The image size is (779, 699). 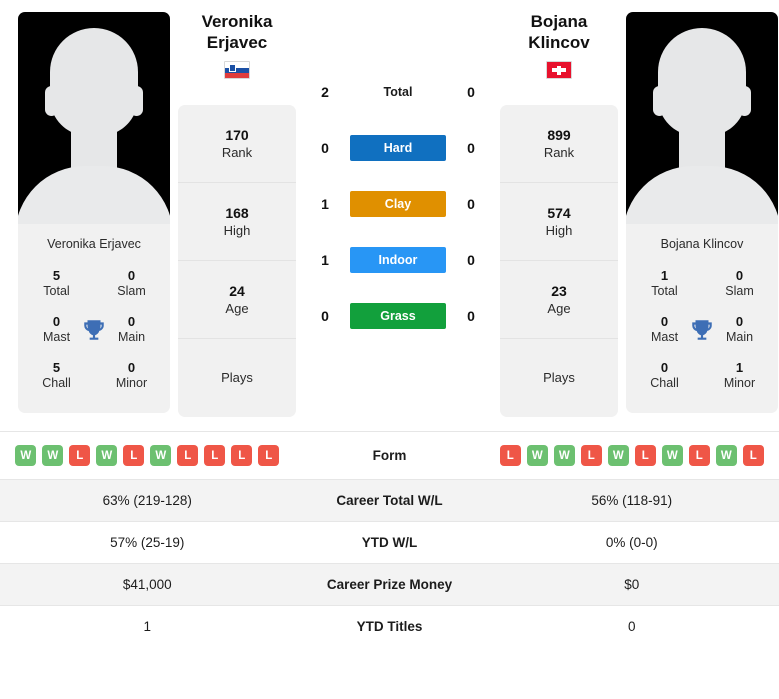 I want to click on form-badge-right-1: W, so click(x=537, y=456).